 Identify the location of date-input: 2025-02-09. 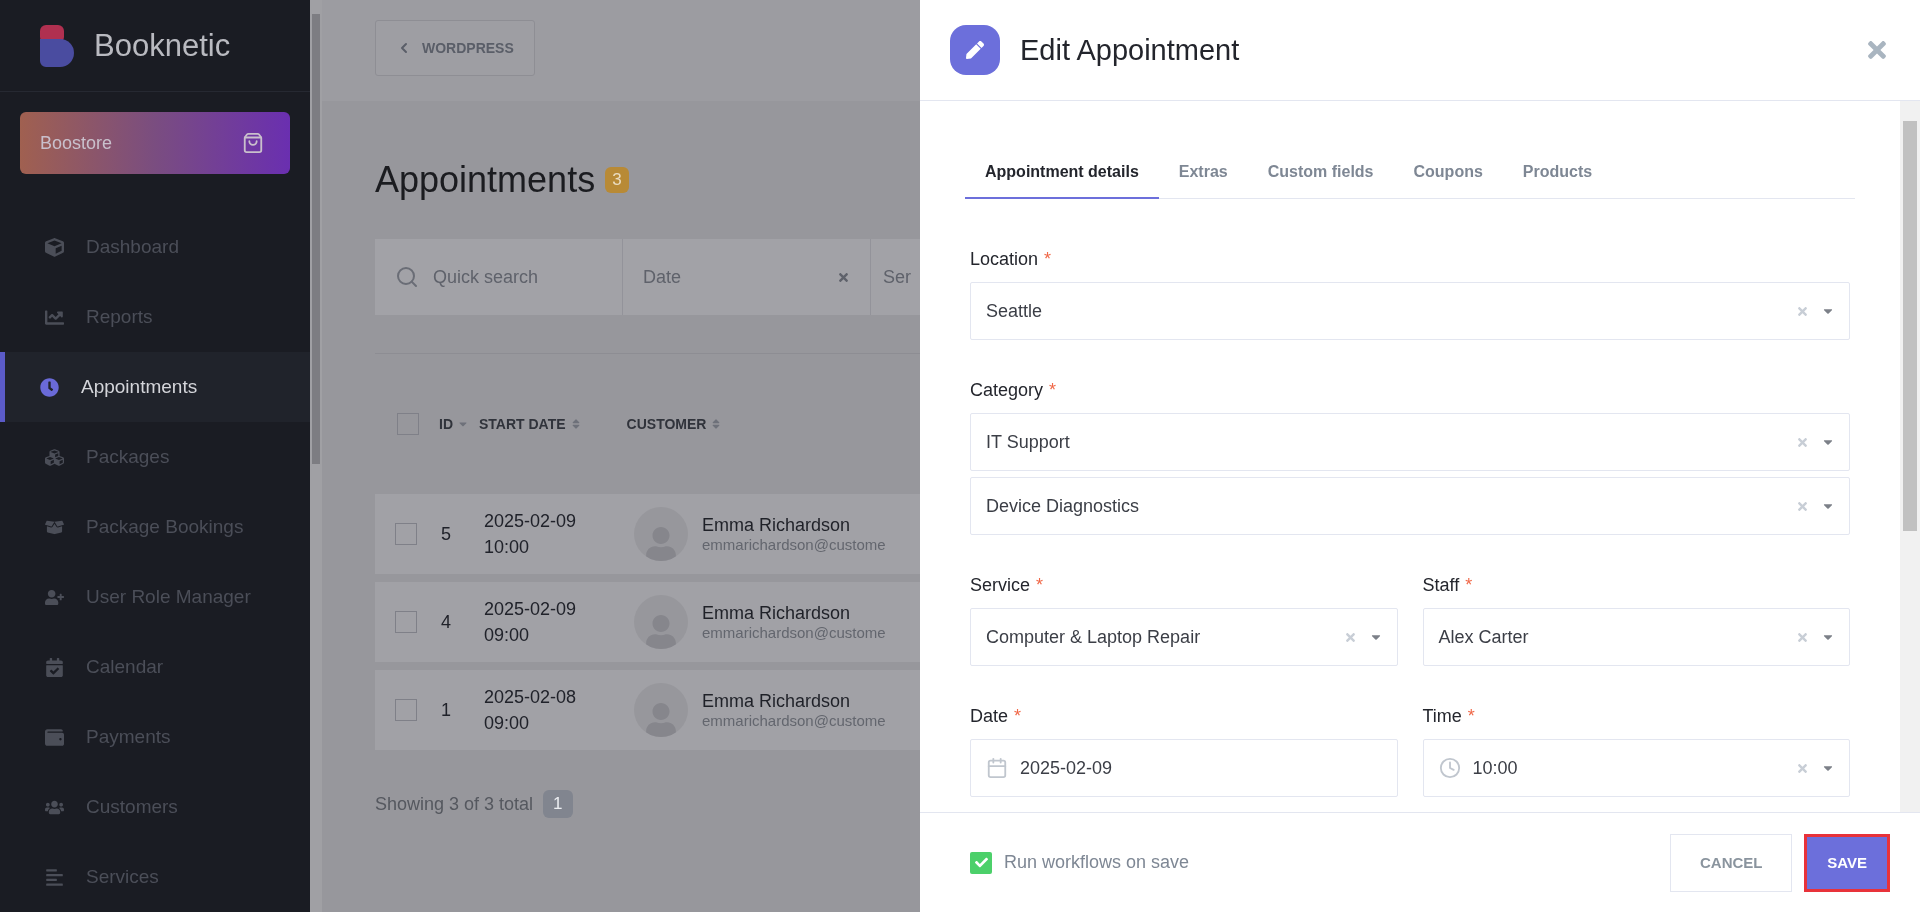
(1184, 768).